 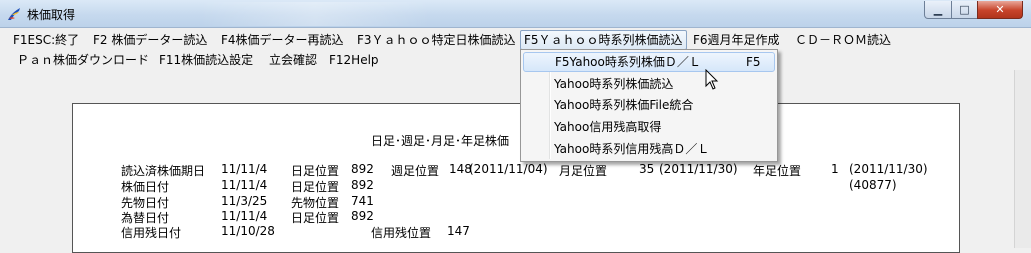 I want to click on menu-price-settings: F11株価読込設定, so click(x=206, y=60).